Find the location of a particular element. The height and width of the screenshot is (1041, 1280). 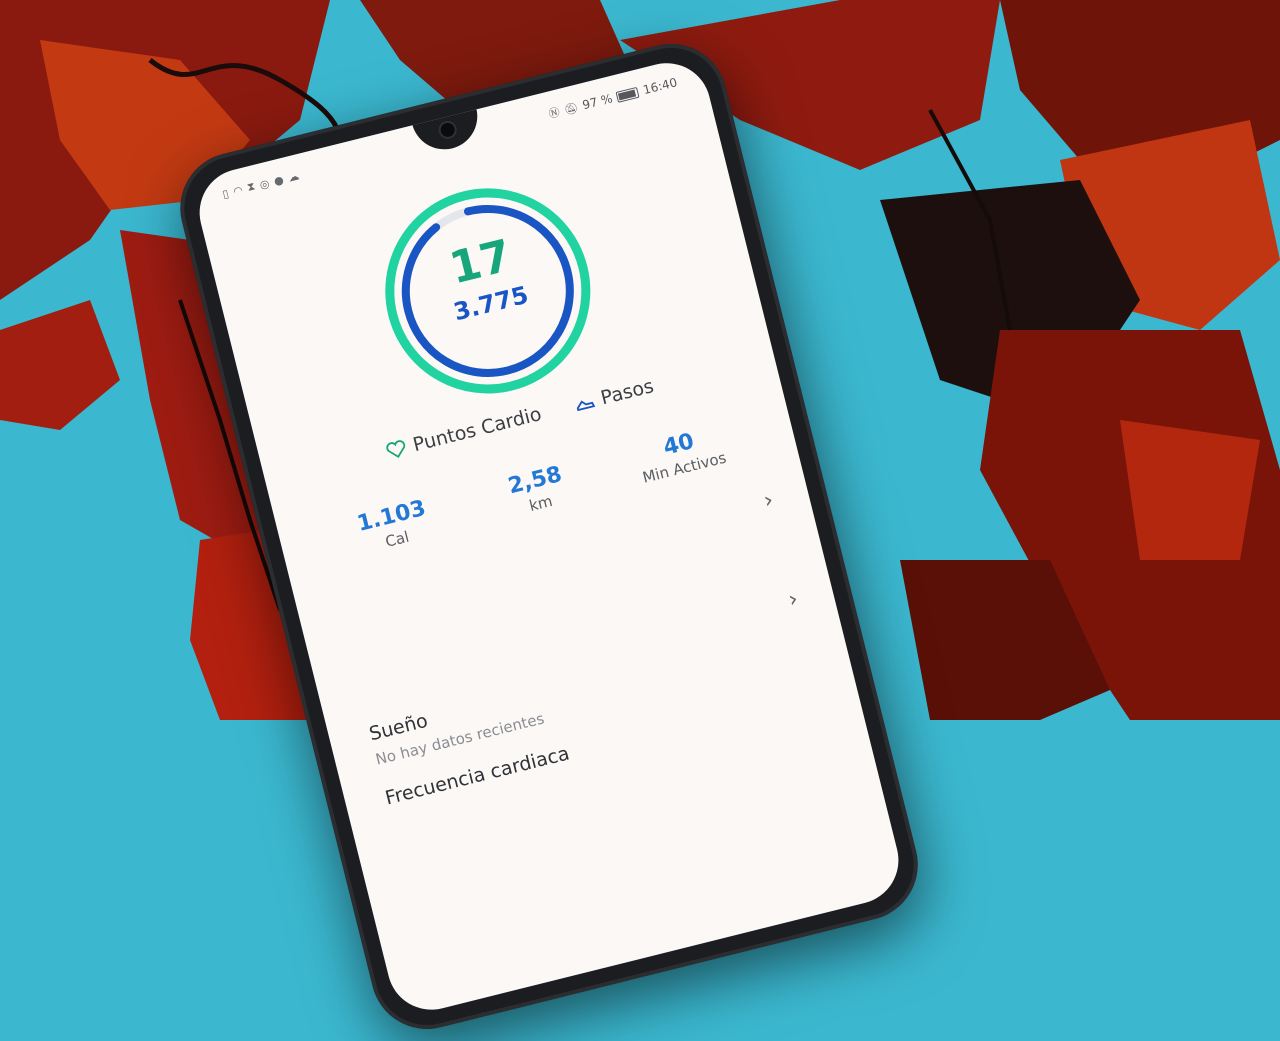

front-camera is located at coordinates (448, 130).